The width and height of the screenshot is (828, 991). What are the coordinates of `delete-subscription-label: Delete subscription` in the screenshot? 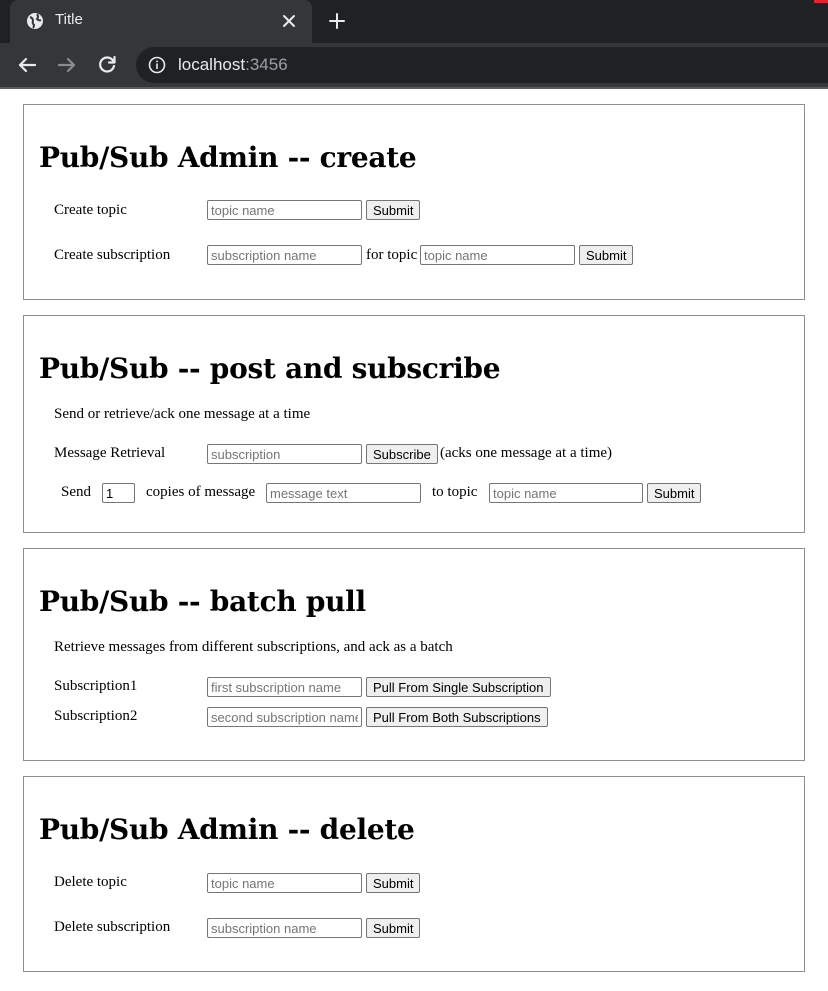 It's located at (112, 927).